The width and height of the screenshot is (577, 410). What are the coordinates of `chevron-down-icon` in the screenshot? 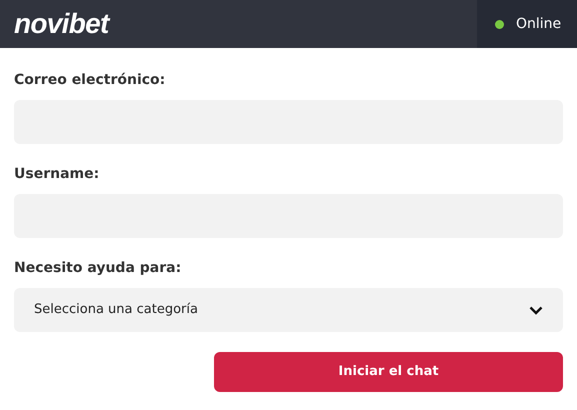 It's located at (536, 310).